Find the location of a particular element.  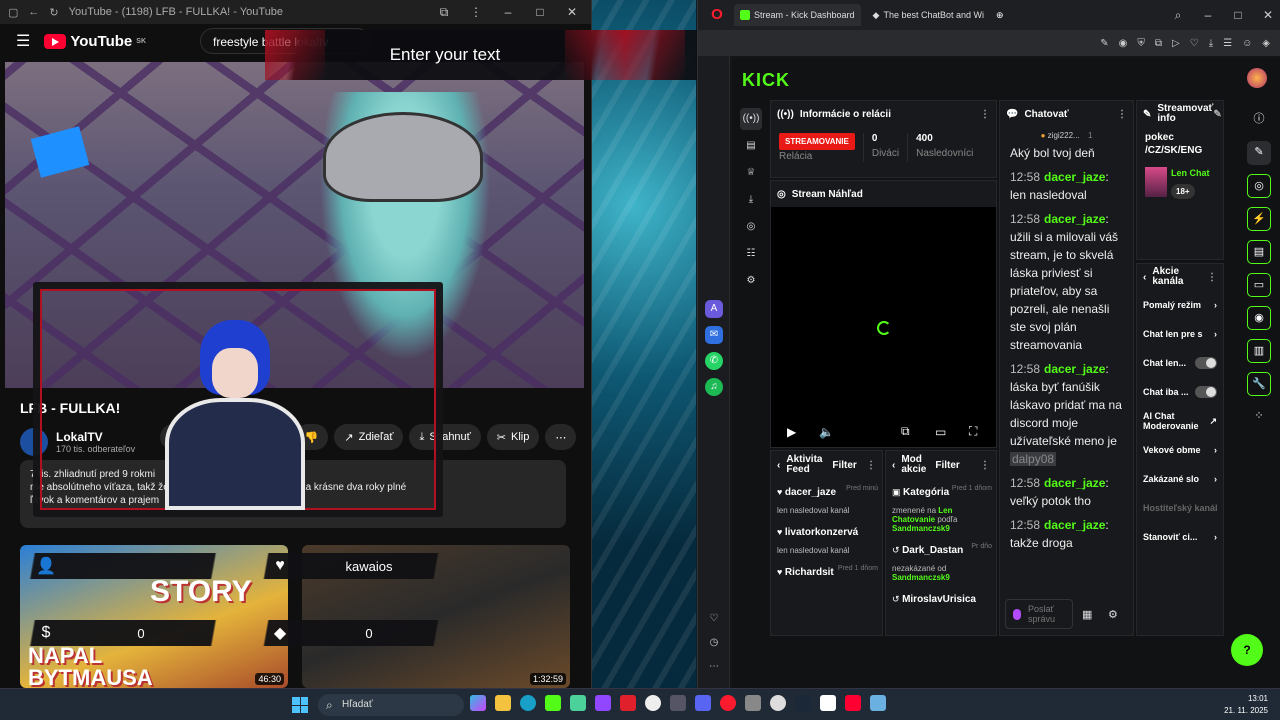

nav-trophy-icon: ♕ is located at coordinates (751, 173).